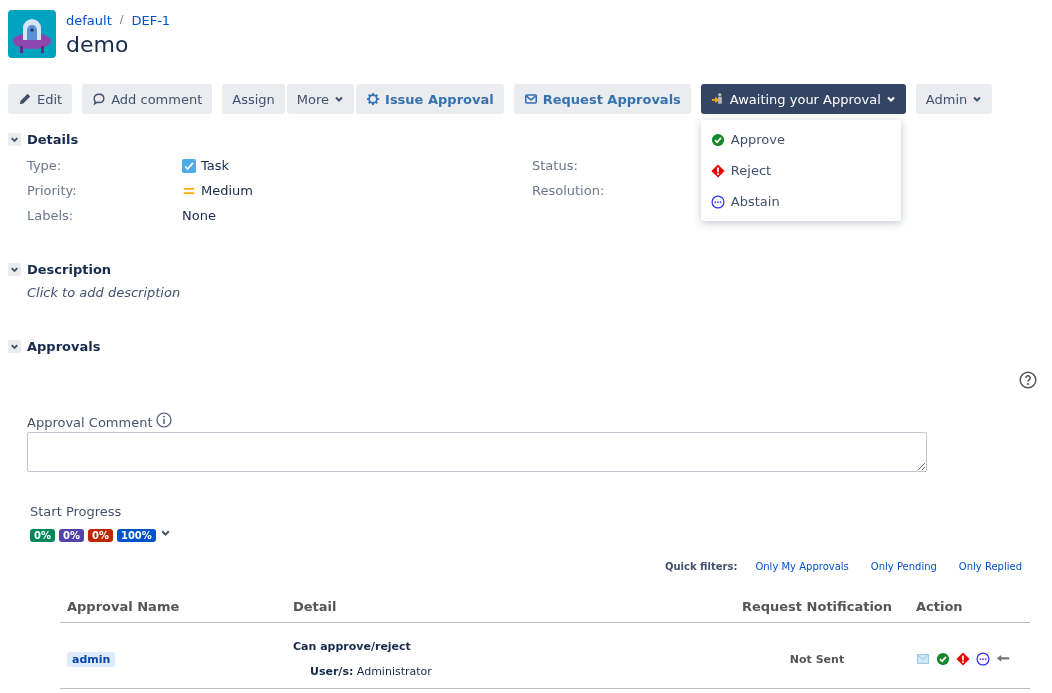 This screenshot has width=1052, height=693. What do you see at coordinates (45, 165) in the screenshot?
I see `field-label: Type:` at bounding box center [45, 165].